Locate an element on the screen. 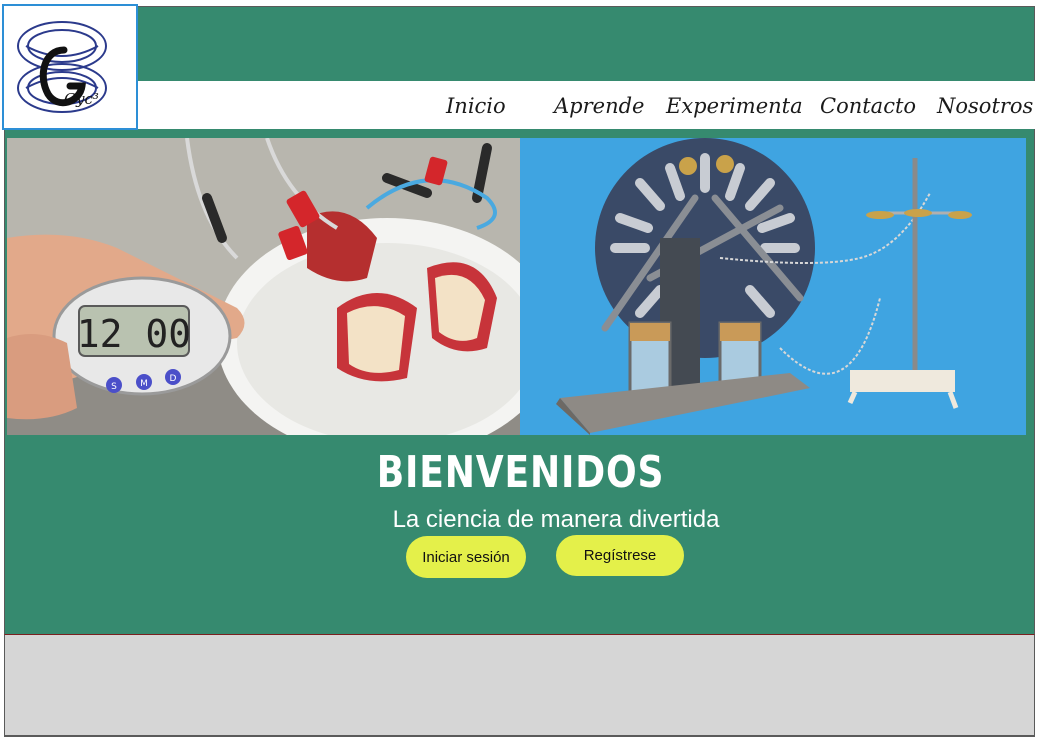 The height and width of the screenshot is (741, 1041). nav-item-contacto: Contacto is located at coordinates (868, 106).